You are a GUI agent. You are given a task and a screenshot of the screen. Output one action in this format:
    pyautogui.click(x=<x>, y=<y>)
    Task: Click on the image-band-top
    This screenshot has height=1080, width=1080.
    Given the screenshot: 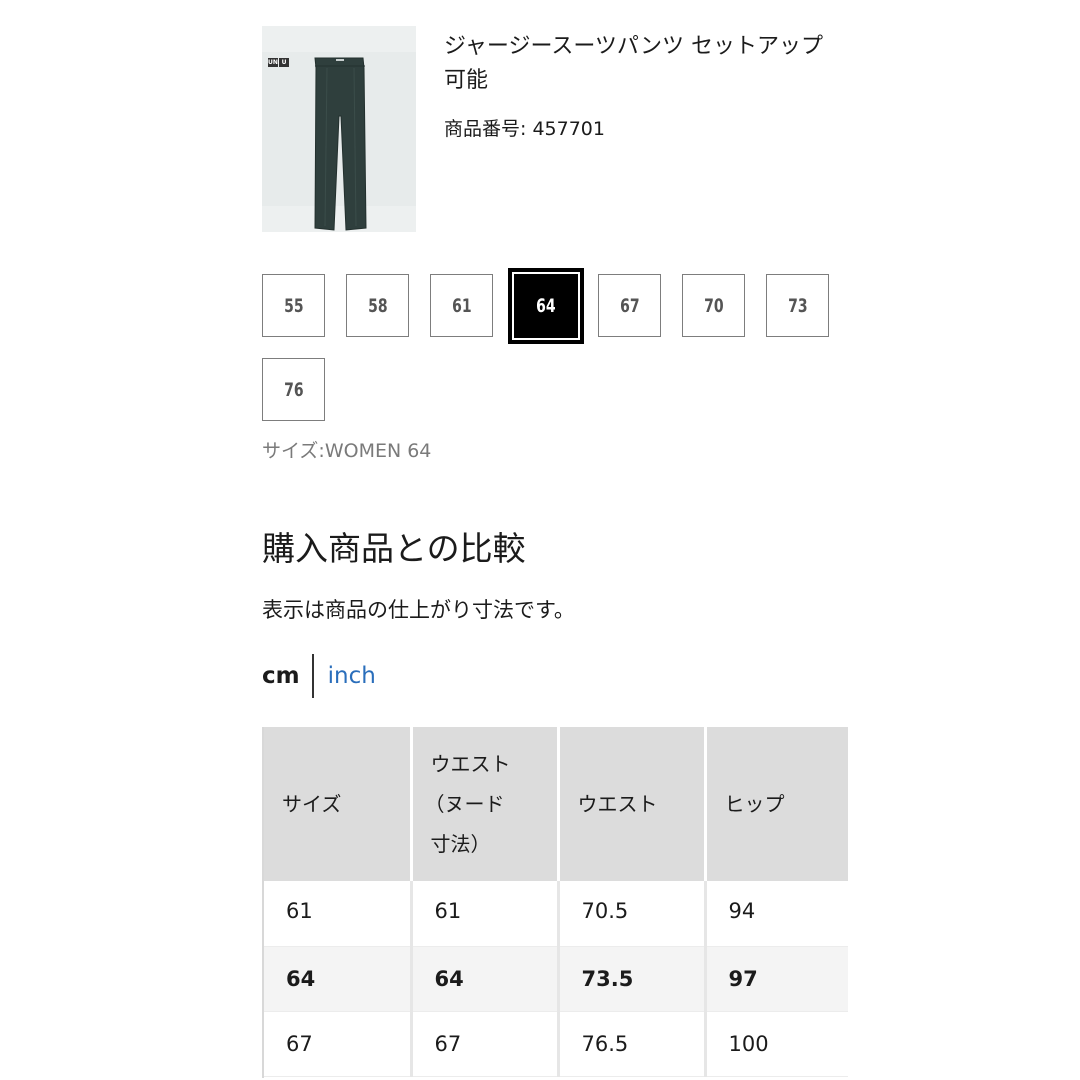 What is the action you would take?
    pyautogui.click(x=339, y=39)
    